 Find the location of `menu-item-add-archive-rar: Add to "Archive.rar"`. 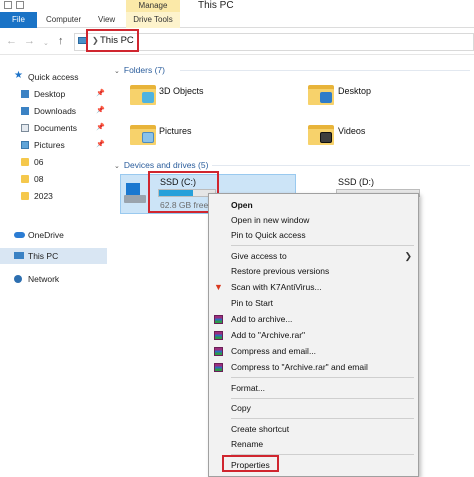

menu-item-add-archive-rar: Add to "Archive.rar" is located at coordinates (313, 335).